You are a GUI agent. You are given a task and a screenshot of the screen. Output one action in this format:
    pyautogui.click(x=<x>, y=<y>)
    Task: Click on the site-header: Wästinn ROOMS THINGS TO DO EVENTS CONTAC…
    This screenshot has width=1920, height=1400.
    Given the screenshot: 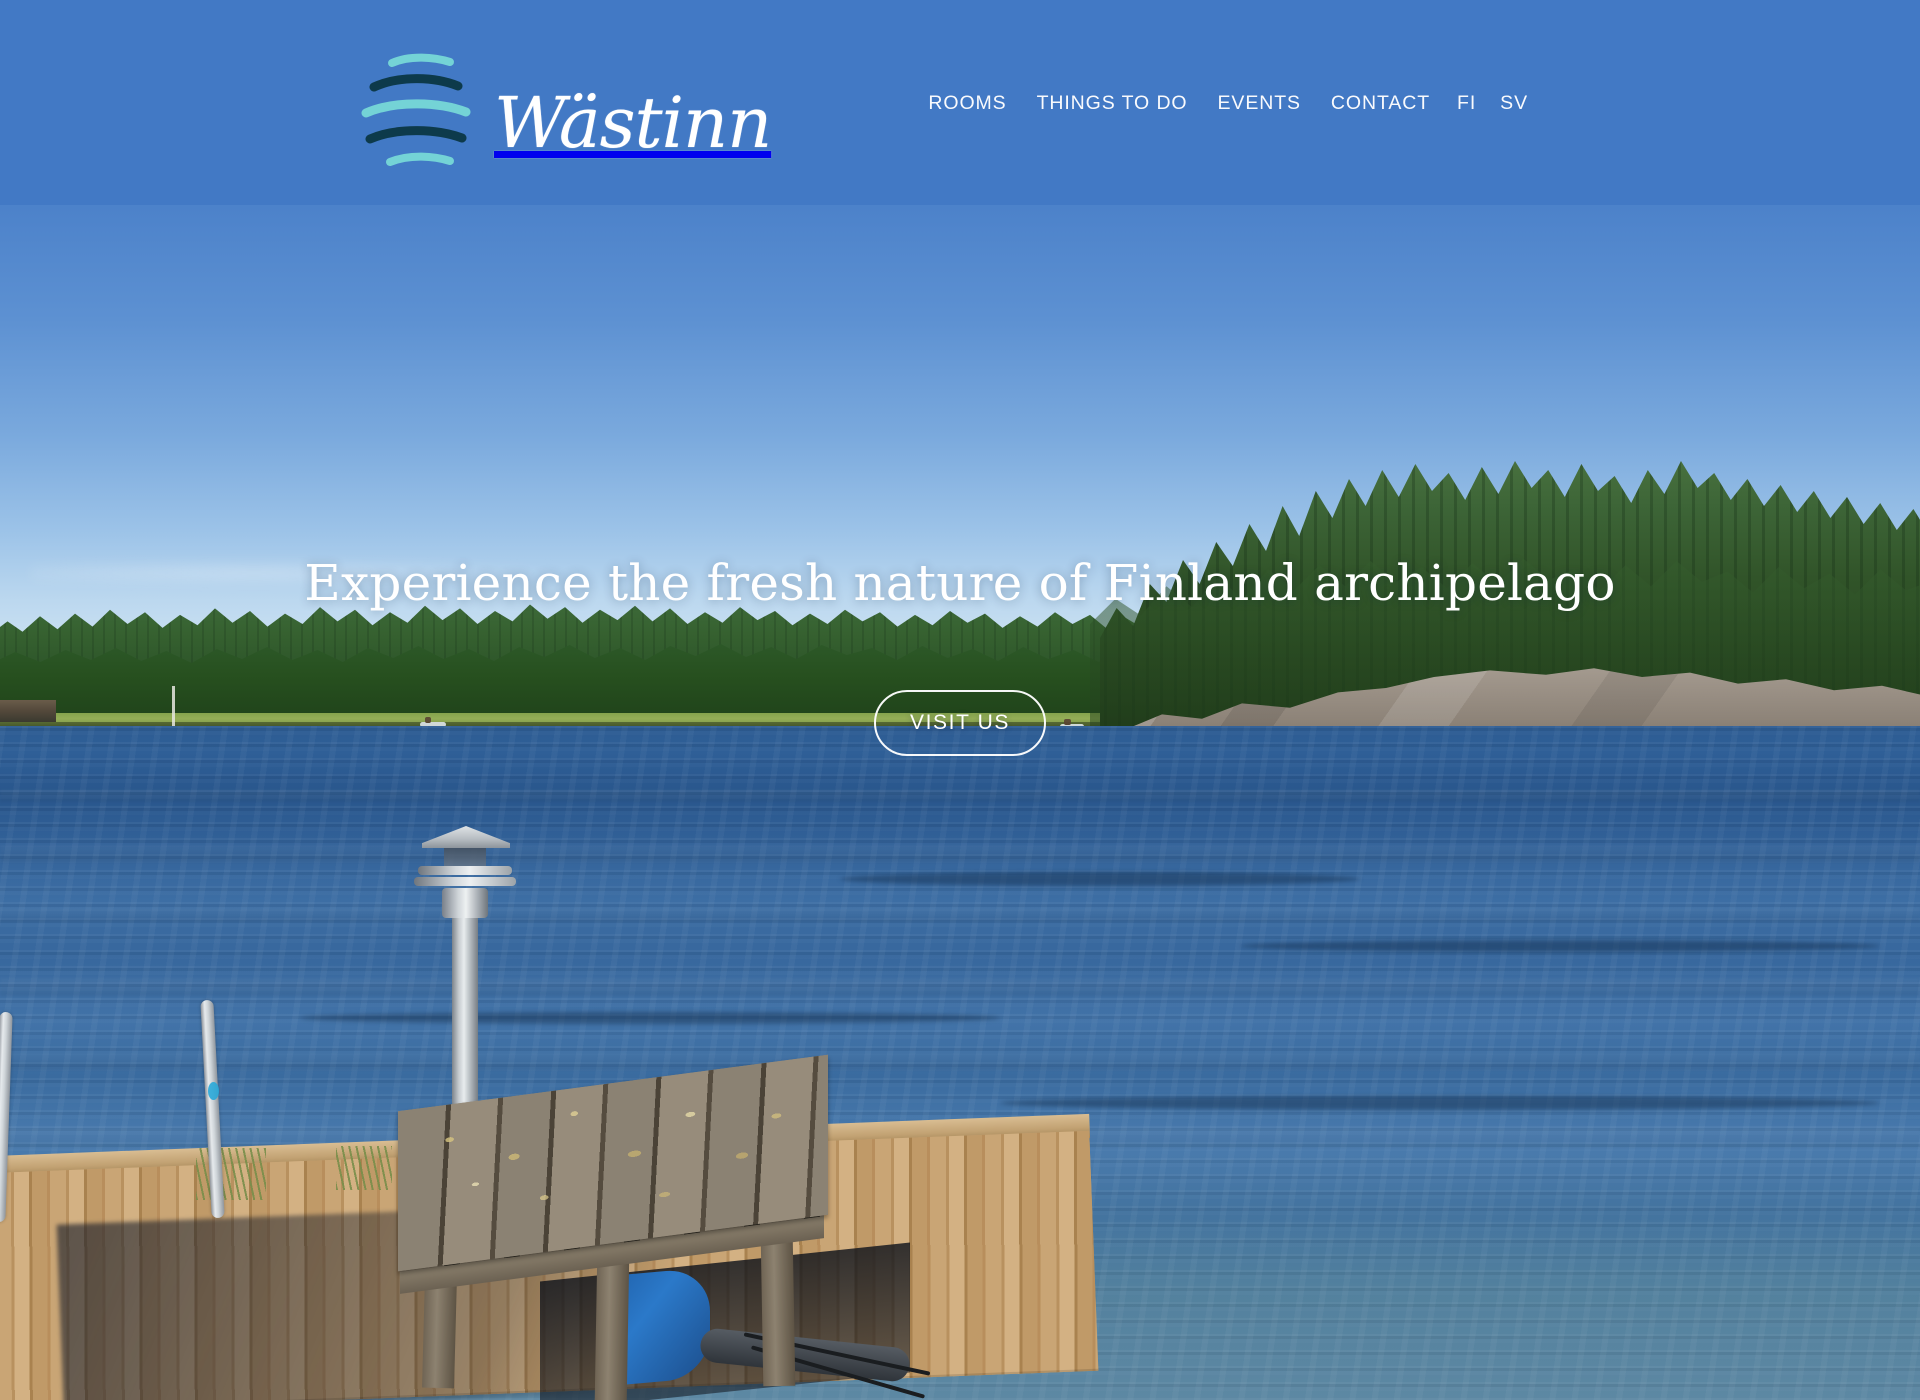 What is the action you would take?
    pyautogui.click(x=960, y=102)
    